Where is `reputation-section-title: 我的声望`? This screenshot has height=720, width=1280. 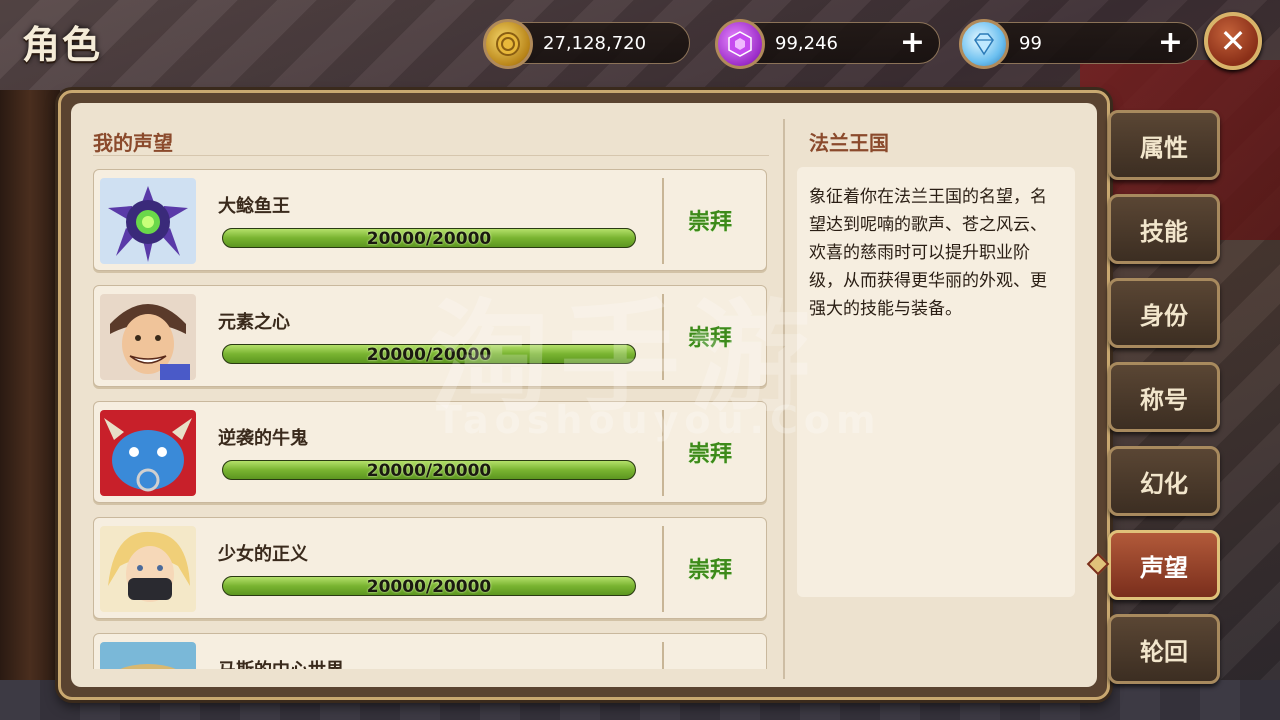
reputation-section-title: 我的声望 is located at coordinates (133, 143).